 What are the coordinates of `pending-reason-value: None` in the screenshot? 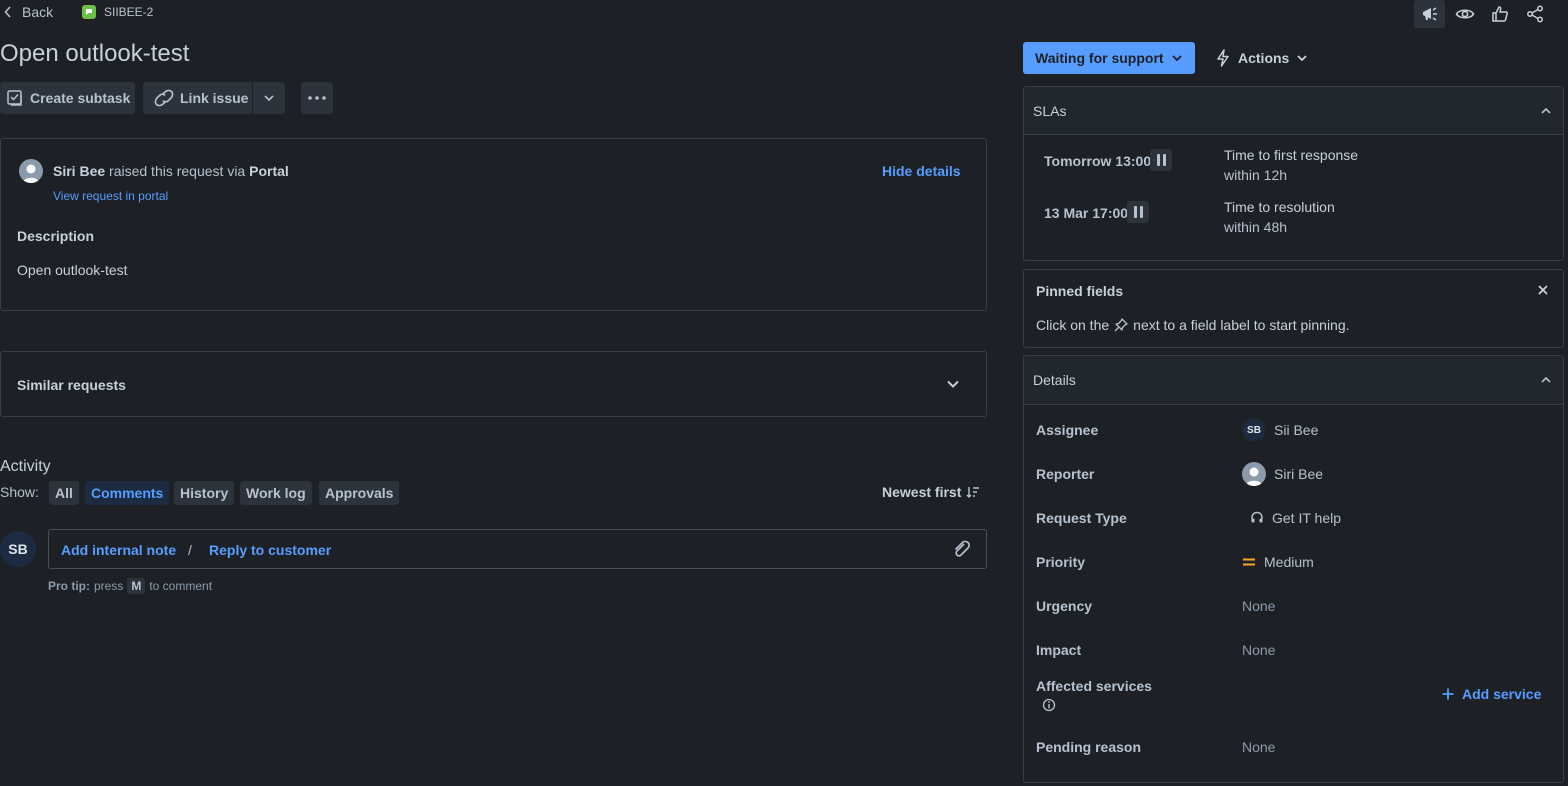 It's located at (1258, 747).